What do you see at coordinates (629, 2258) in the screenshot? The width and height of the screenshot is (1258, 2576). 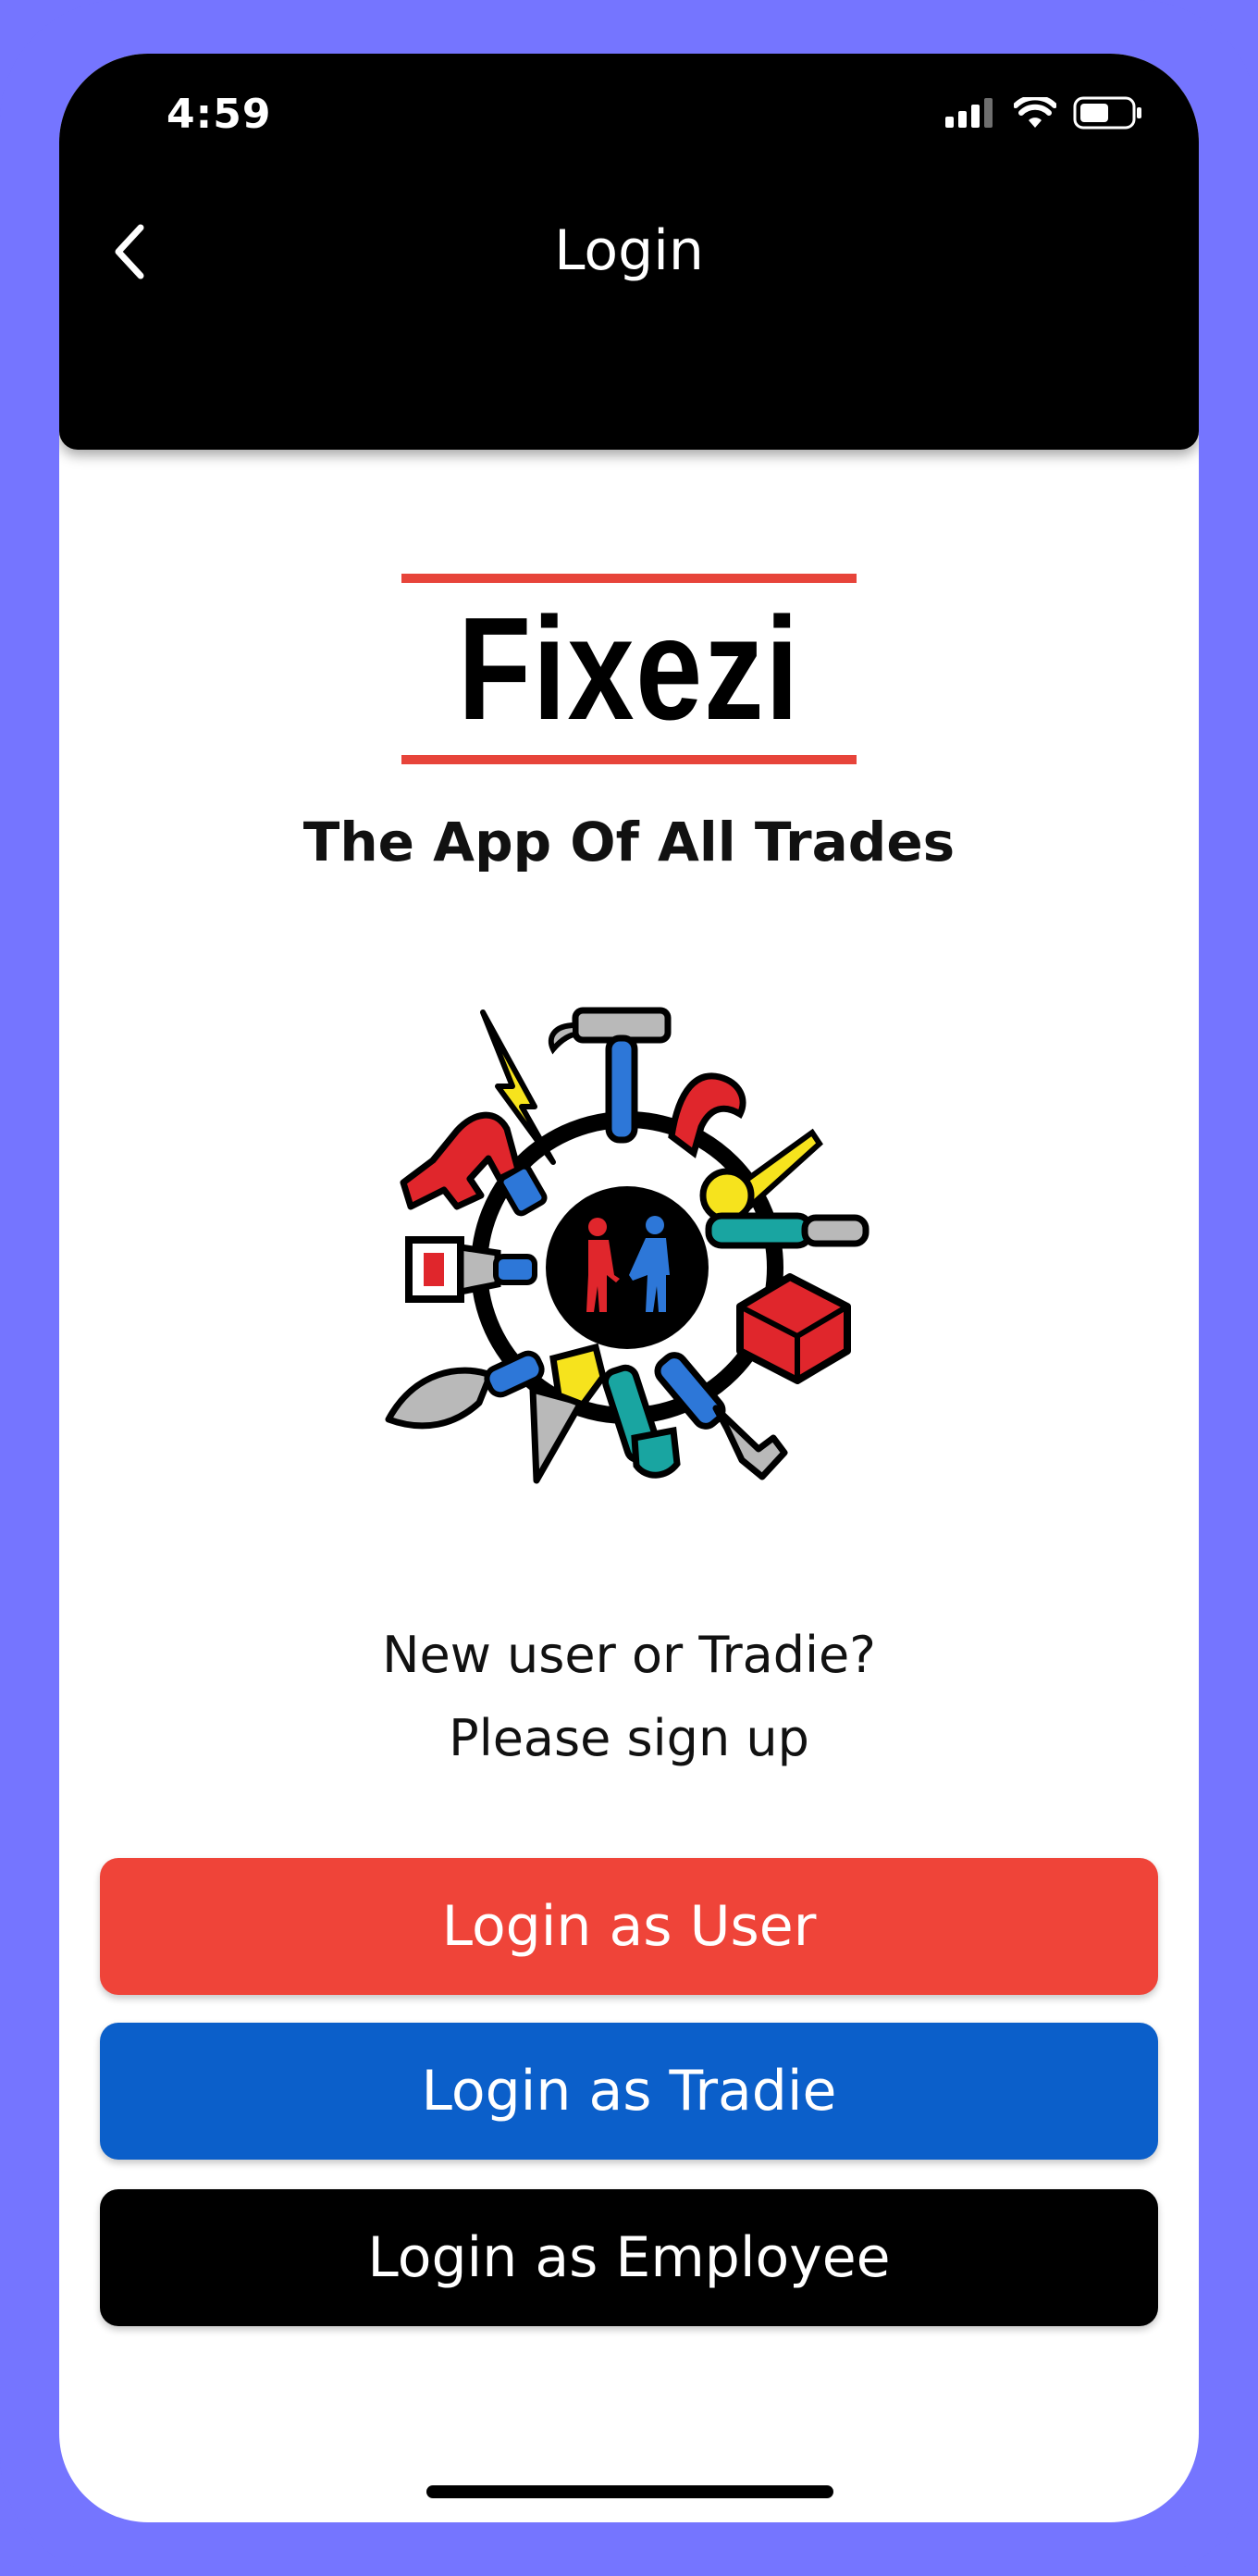 I see `login-as-employee-button: Login as Employee` at bounding box center [629, 2258].